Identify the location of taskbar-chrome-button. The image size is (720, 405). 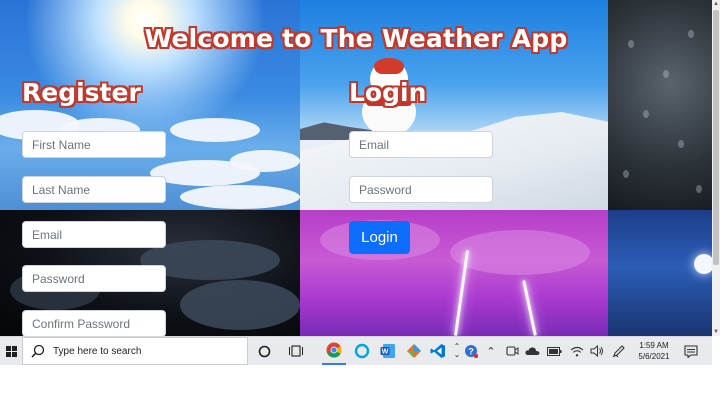
(334, 351).